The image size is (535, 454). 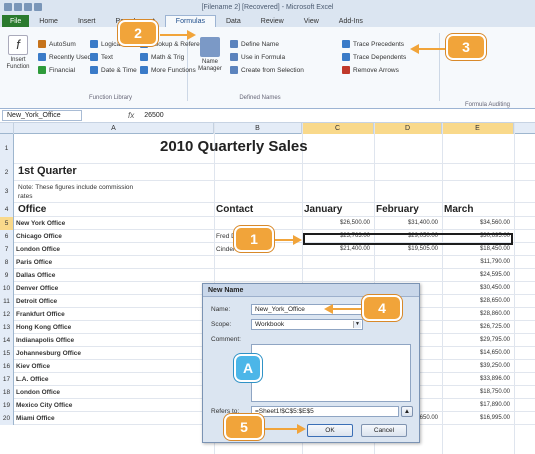 I want to click on row-header: 17, so click(x=7, y=379).